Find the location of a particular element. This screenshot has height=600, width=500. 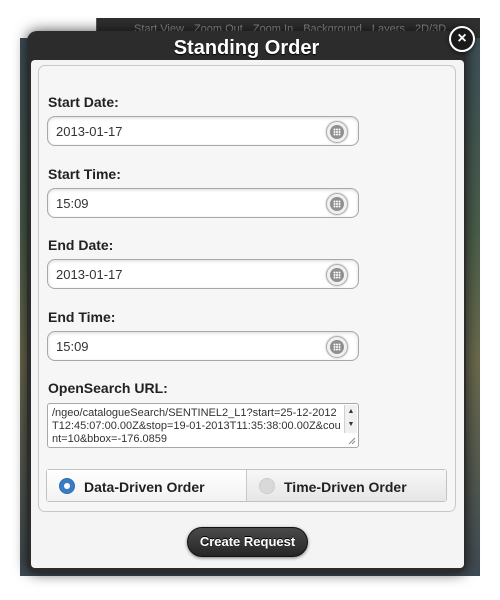

end-date-label: End Date: is located at coordinates (81, 245).